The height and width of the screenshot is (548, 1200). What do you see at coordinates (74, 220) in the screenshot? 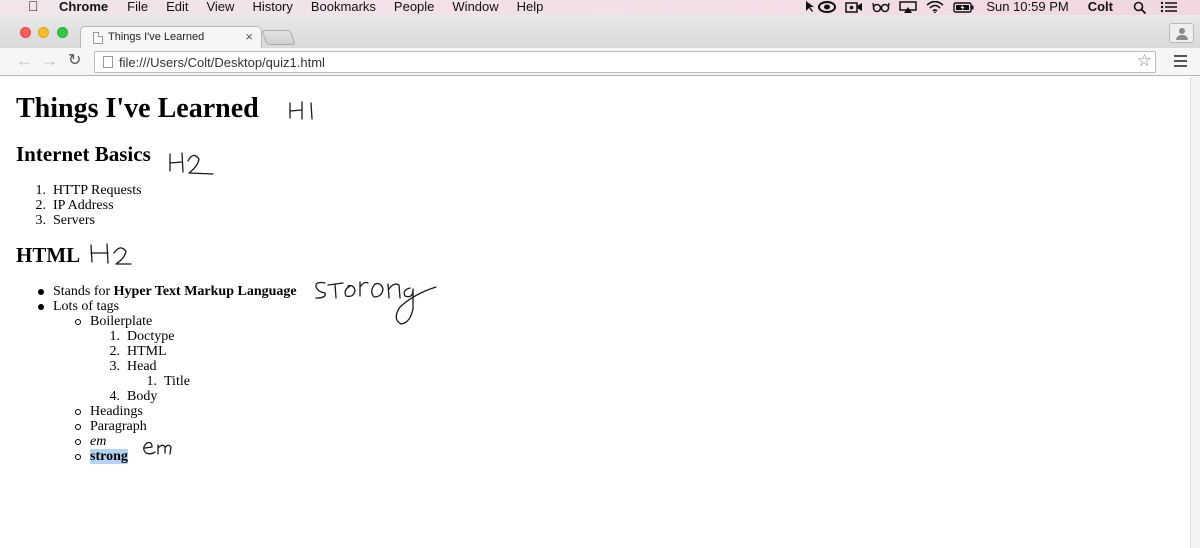
I see `list-item: Servers` at bounding box center [74, 220].